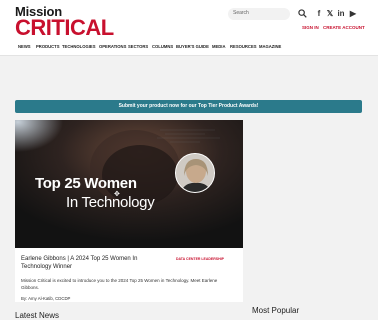 The height and width of the screenshot is (320, 378). What do you see at coordinates (344, 27) in the screenshot?
I see `create-account-link: CREATE ACCOUNT` at bounding box center [344, 27].